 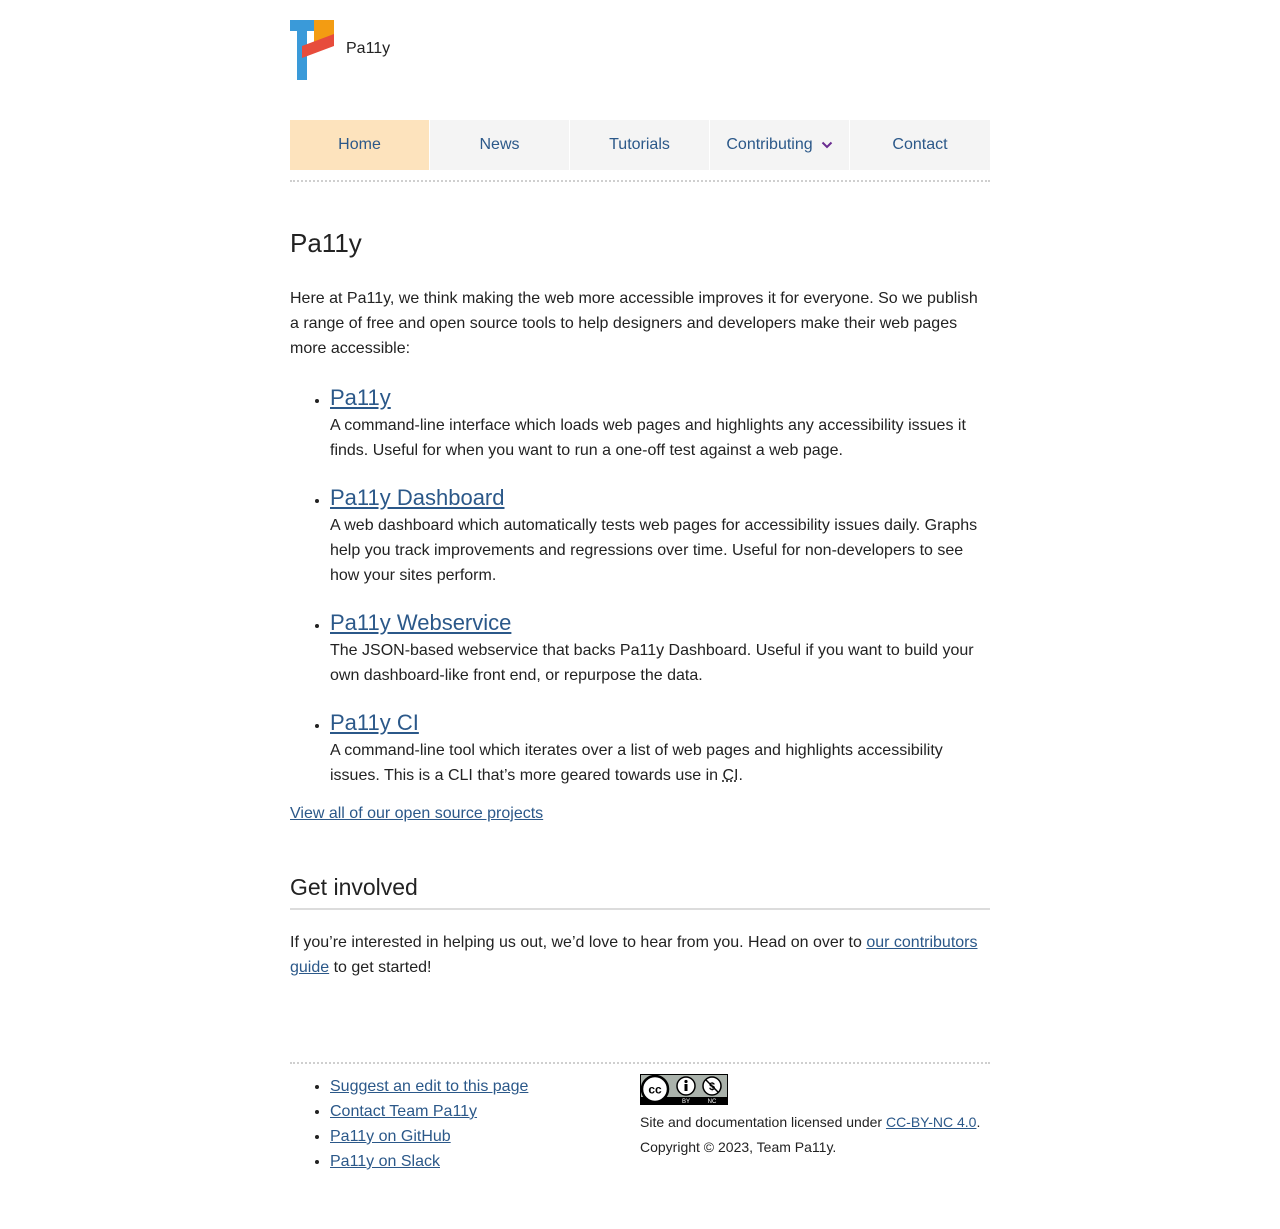 I want to click on svg-text: cc, so click(x=655, y=1090).